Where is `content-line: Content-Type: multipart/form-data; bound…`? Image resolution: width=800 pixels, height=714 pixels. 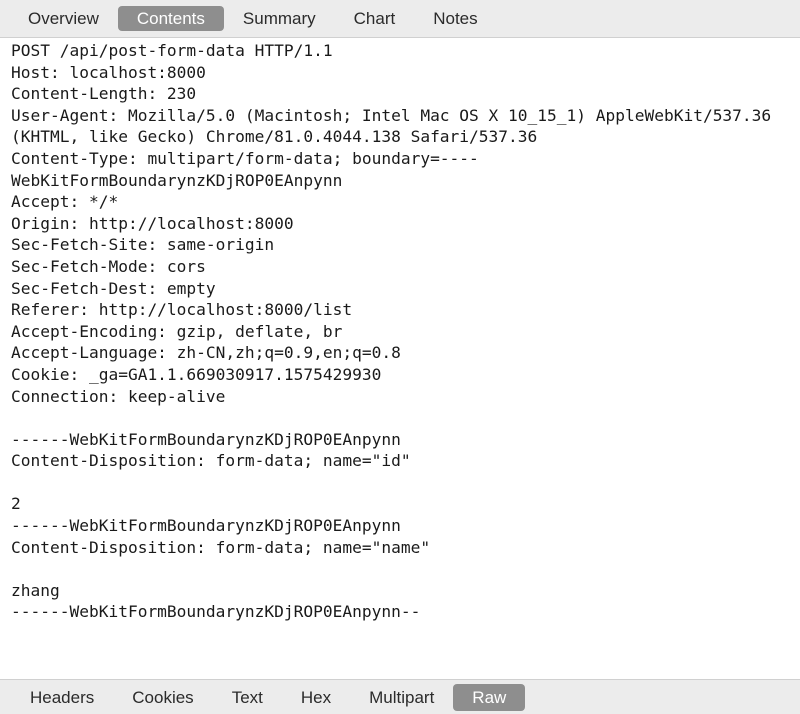 content-line: Content-Type: multipart/form-data; bound… is located at coordinates (245, 169).